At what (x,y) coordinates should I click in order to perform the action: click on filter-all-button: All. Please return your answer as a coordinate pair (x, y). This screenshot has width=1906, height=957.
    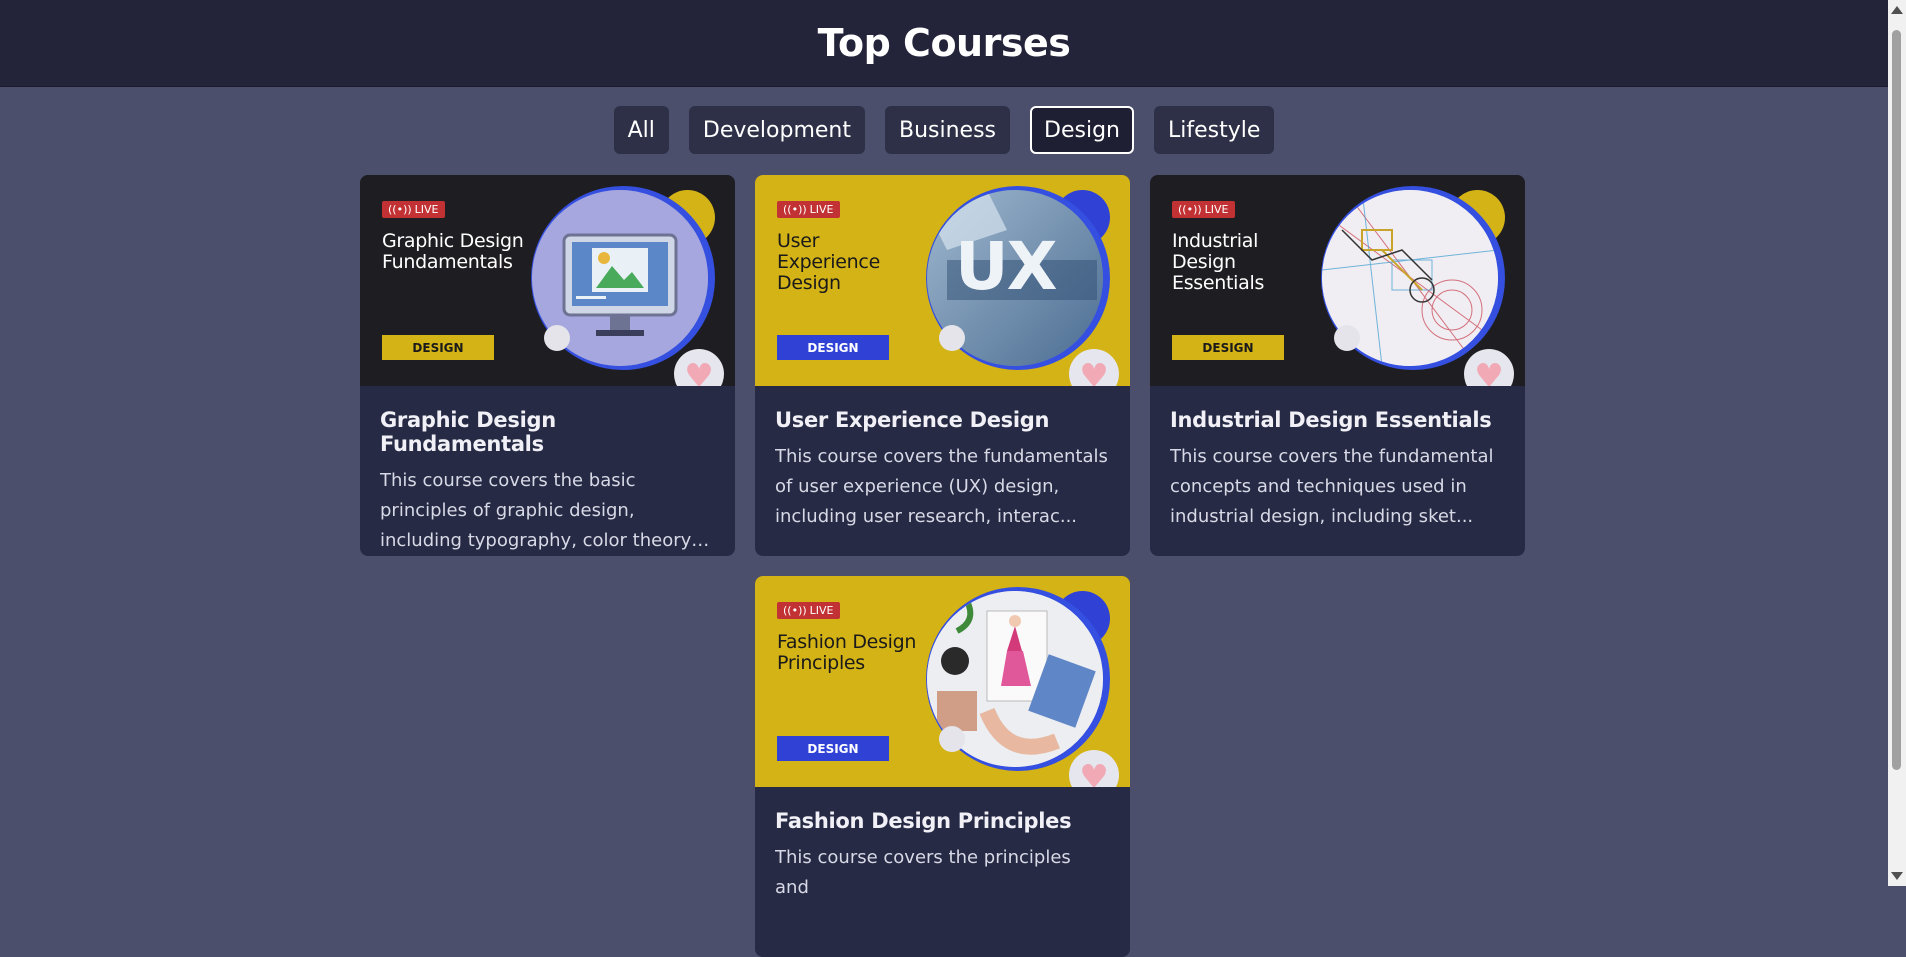
    Looking at the image, I should click on (641, 130).